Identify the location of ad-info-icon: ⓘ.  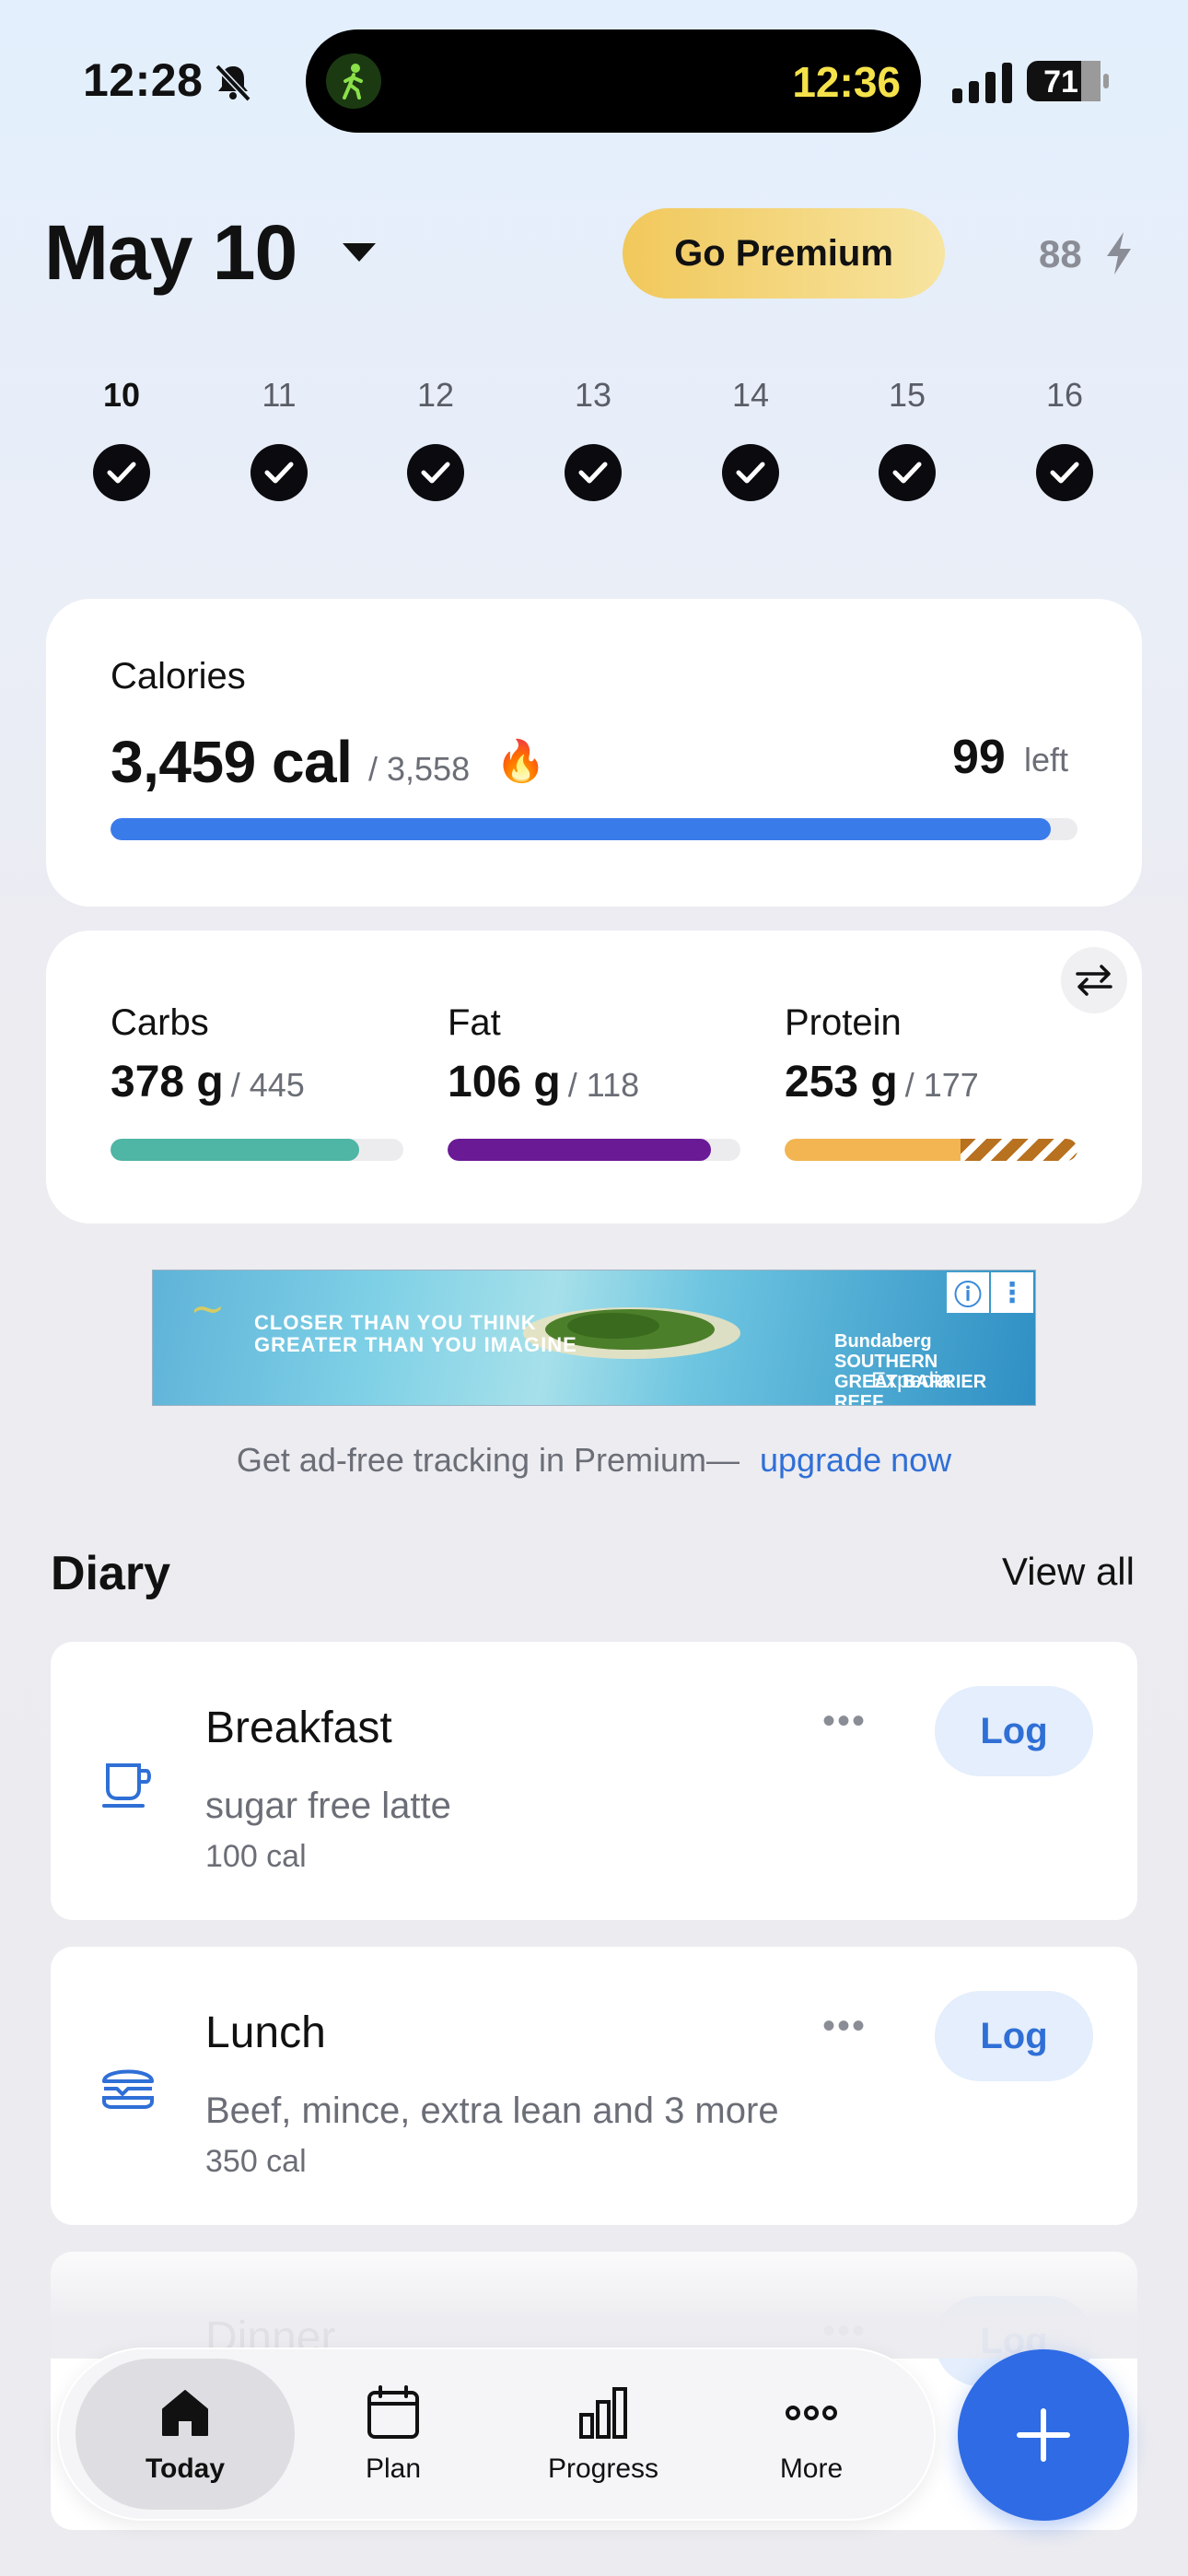
(968, 1292).